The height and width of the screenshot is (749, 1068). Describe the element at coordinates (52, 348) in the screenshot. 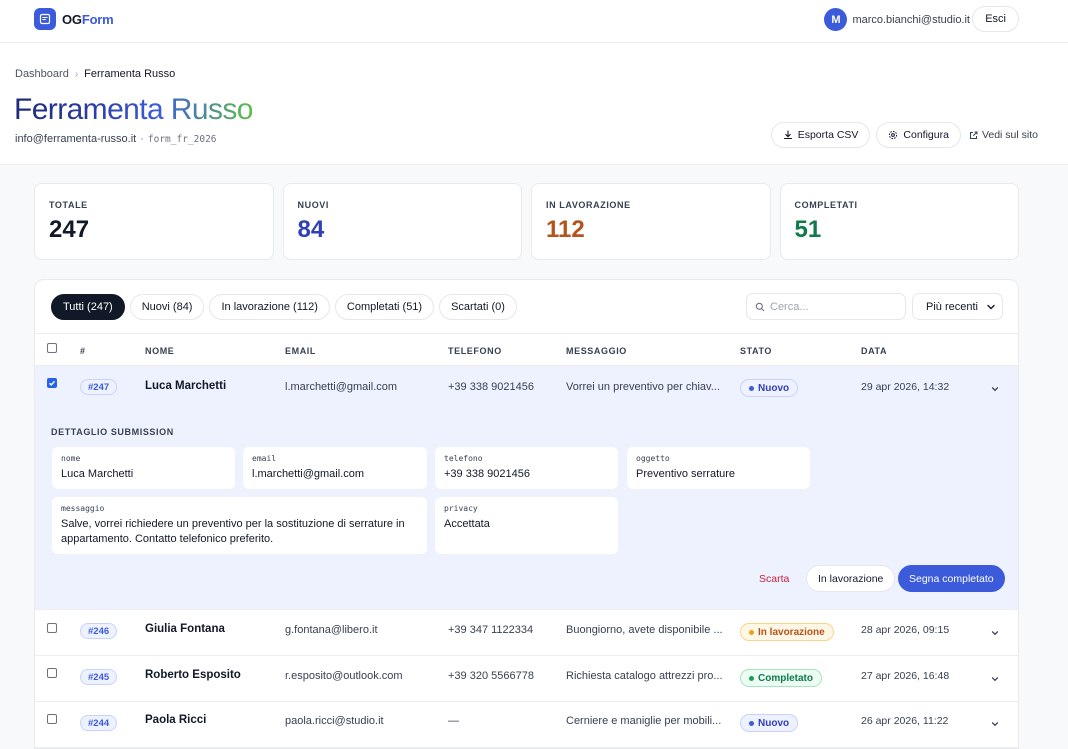

I see `select-all-checkbox` at that location.